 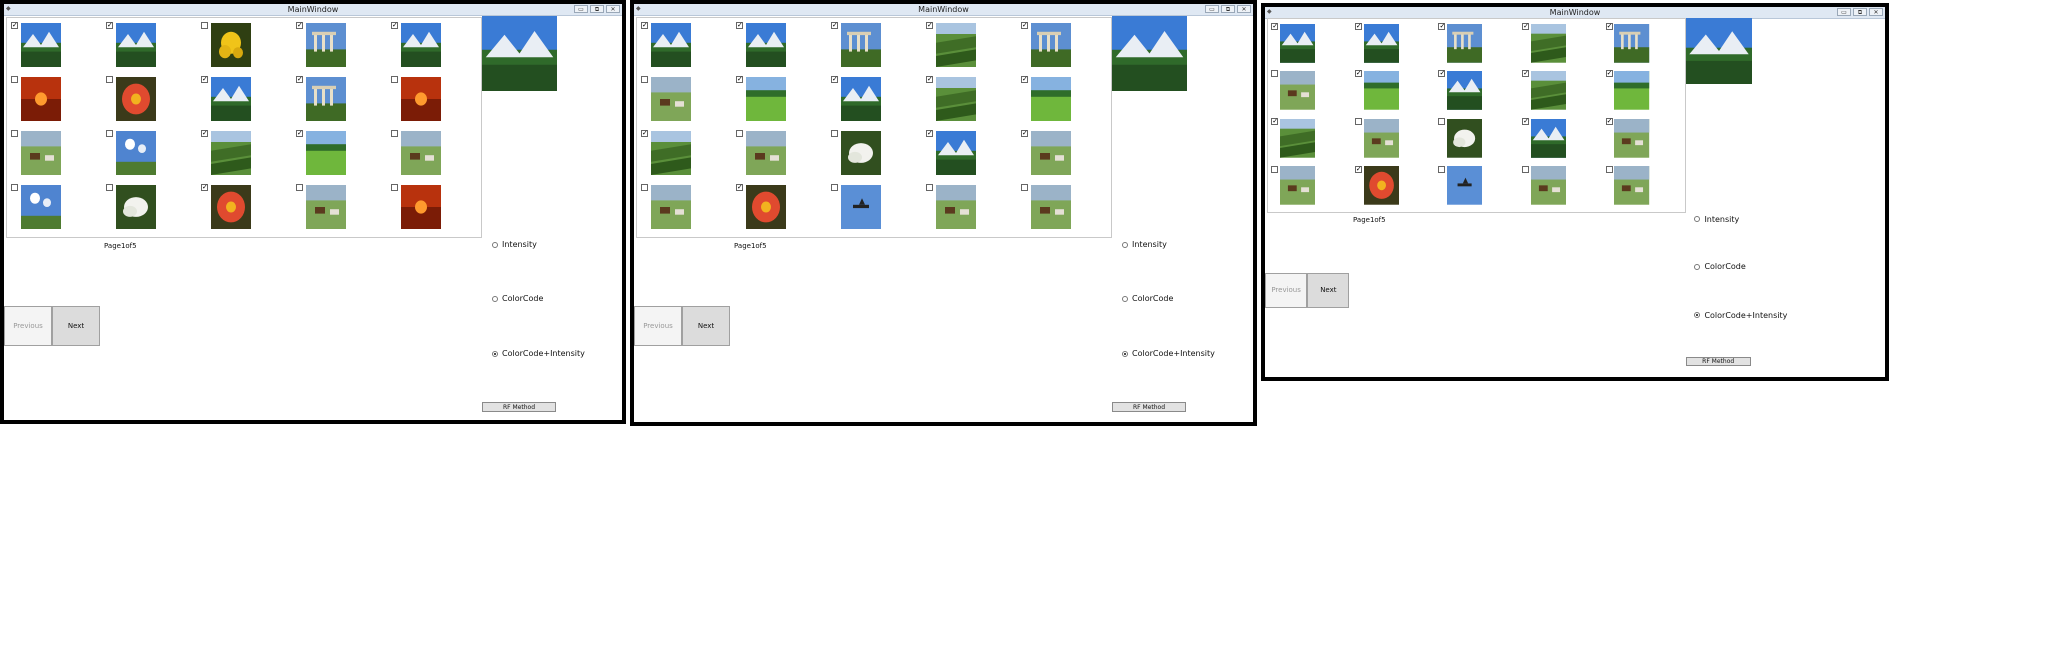 What do you see at coordinates (1286, 290) in the screenshot?
I see `previous-button: Previous` at bounding box center [1286, 290].